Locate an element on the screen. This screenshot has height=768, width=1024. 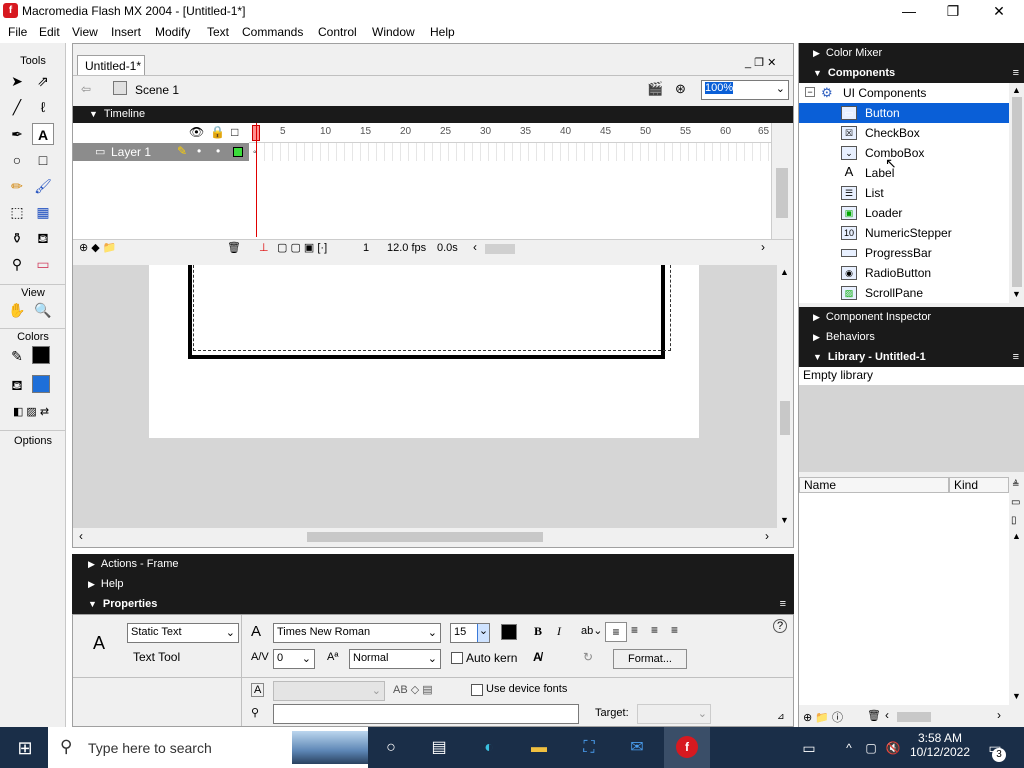
stage-hscroll: ‹ › is located at coordinates (433, 537).